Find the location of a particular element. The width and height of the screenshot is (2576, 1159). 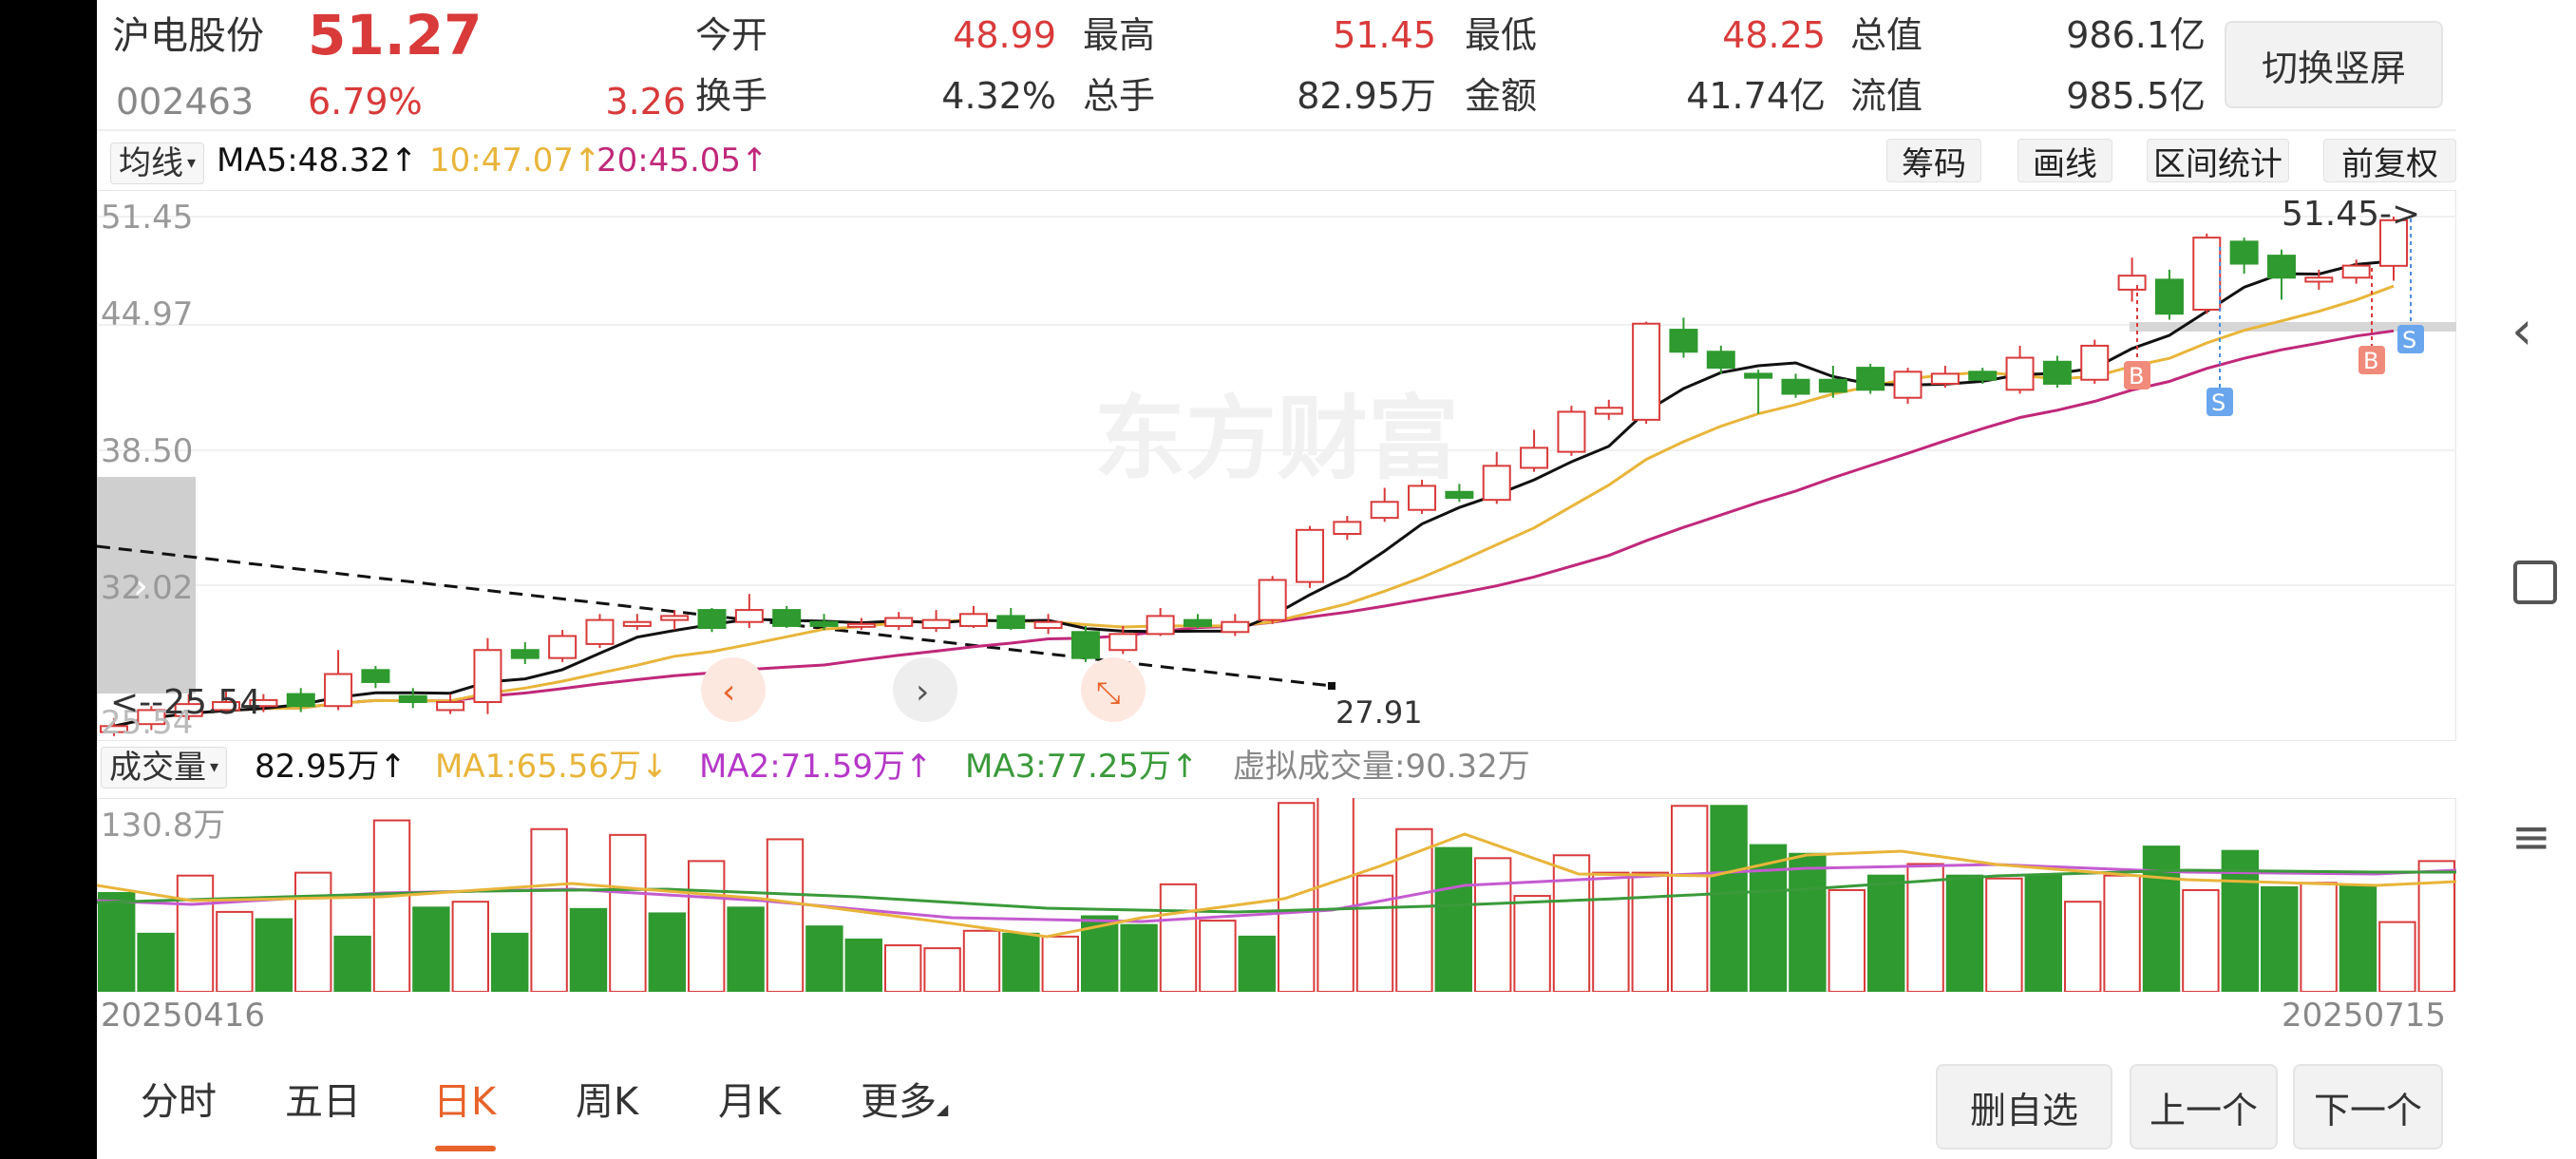

axis-label-4: 32.02 is located at coordinates (147, 588).